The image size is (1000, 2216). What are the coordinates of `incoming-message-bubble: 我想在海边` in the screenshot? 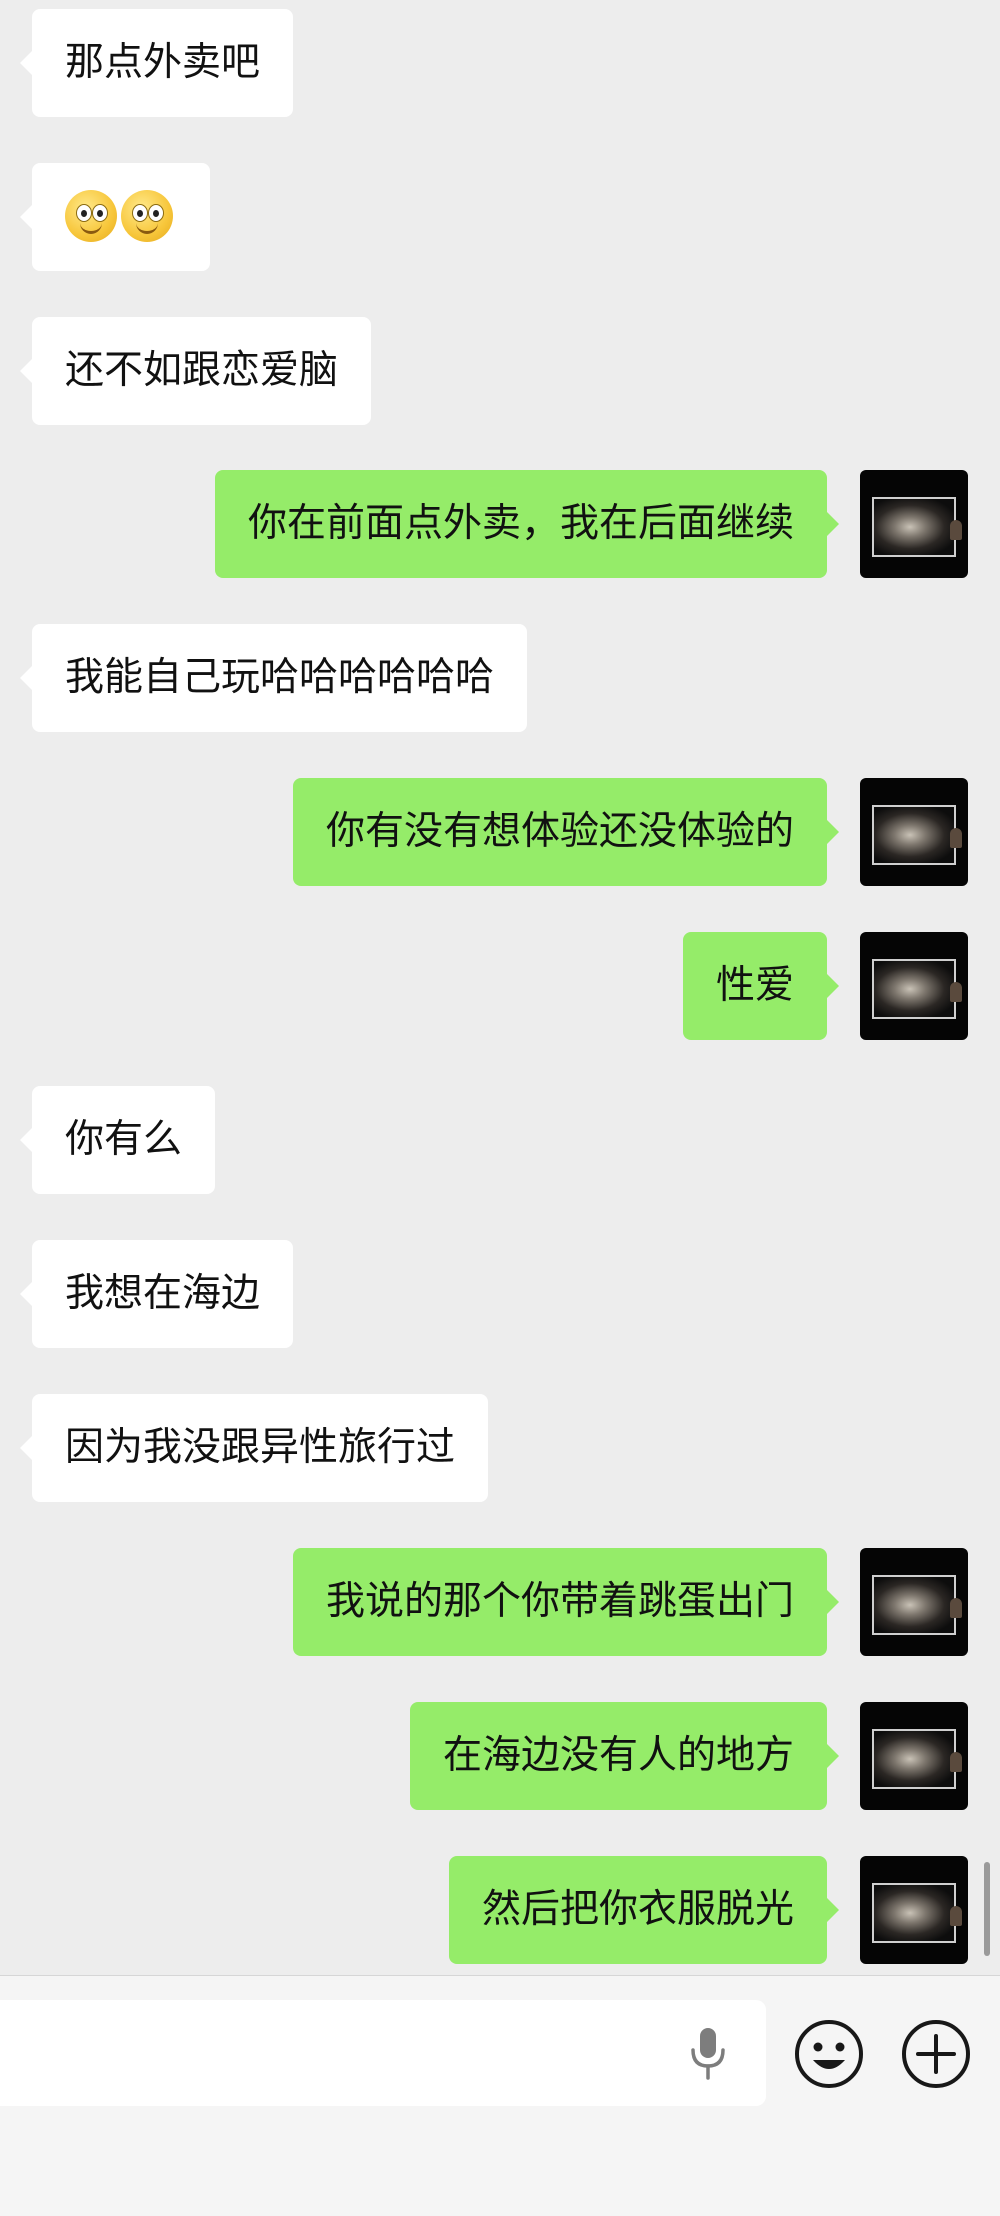 It's located at (156, 1294).